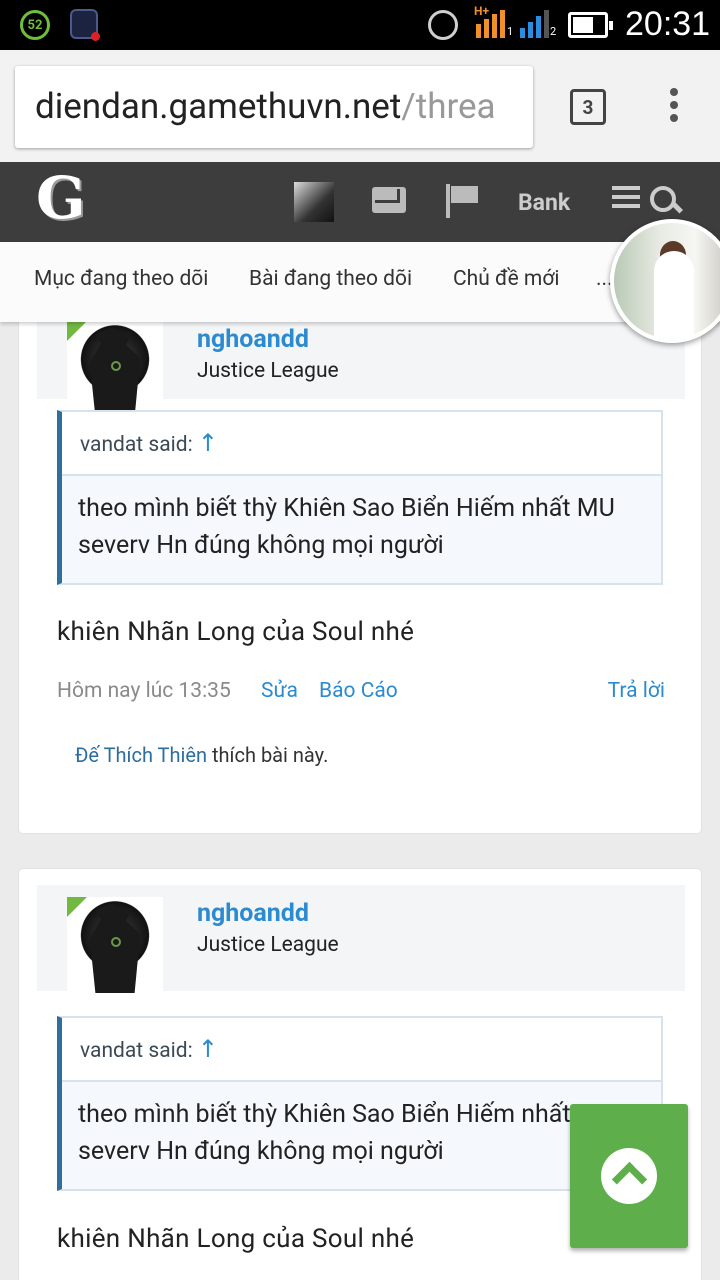 This screenshot has width=720, height=1280. Describe the element at coordinates (590, 25) in the screenshot. I see `battery-icon` at that location.